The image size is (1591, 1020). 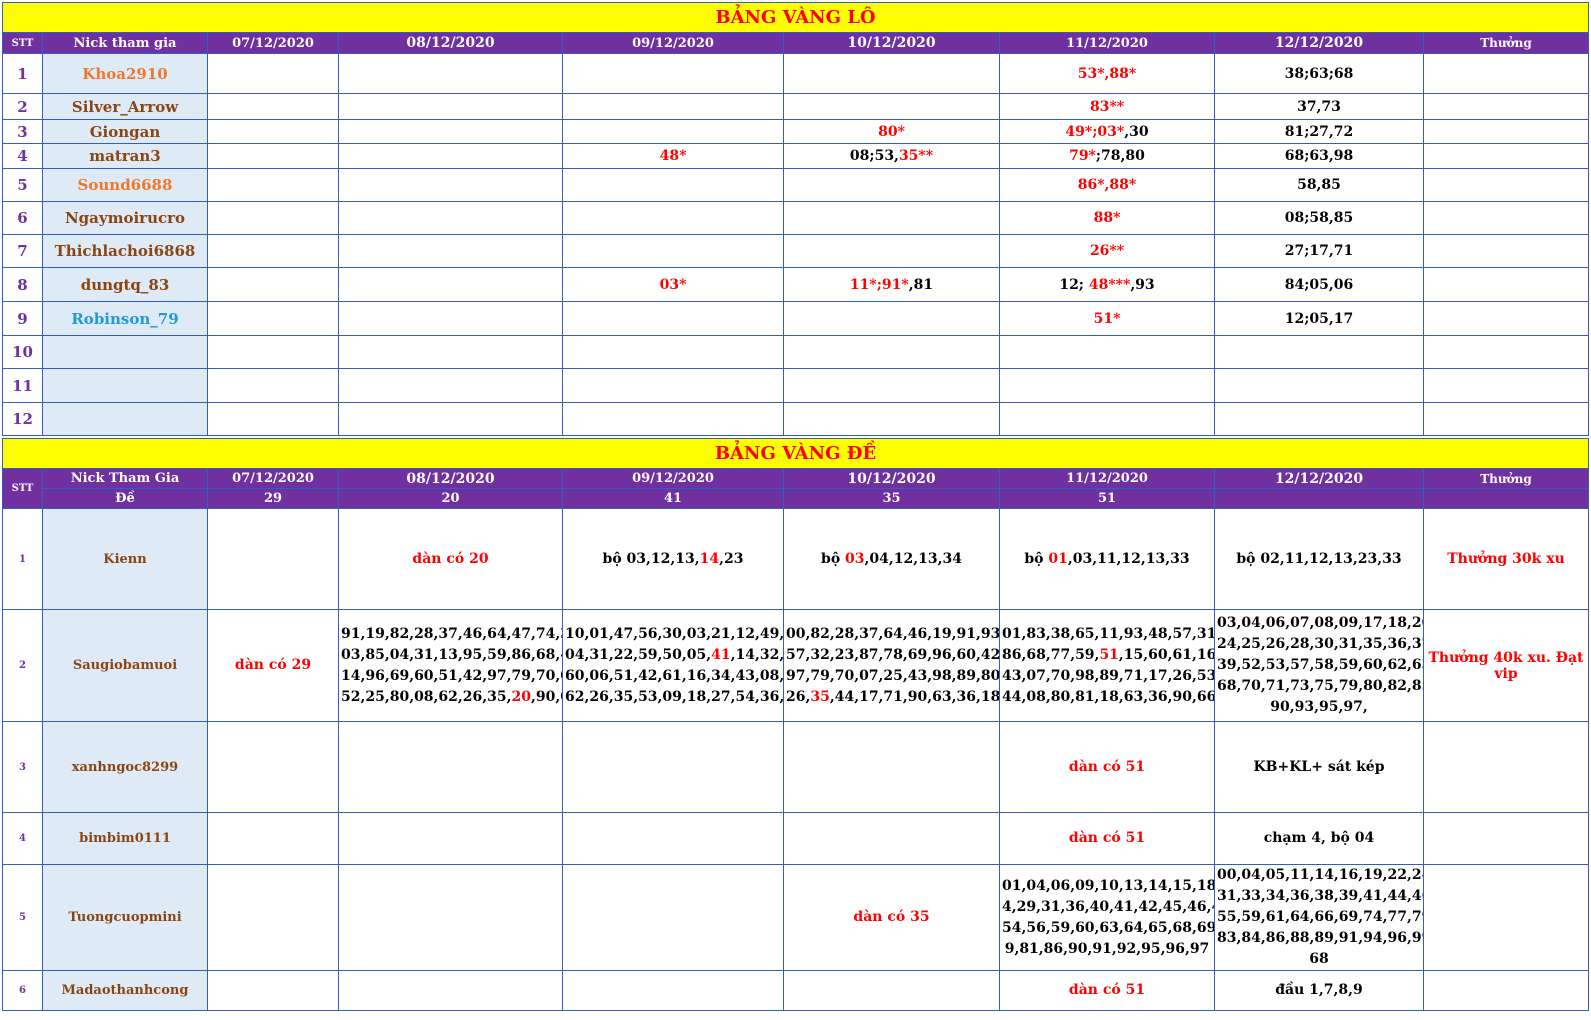 What do you see at coordinates (673, 559) in the screenshot?
I see `row-cell-date-3: bộ 03,12,13,14,23` at bounding box center [673, 559].